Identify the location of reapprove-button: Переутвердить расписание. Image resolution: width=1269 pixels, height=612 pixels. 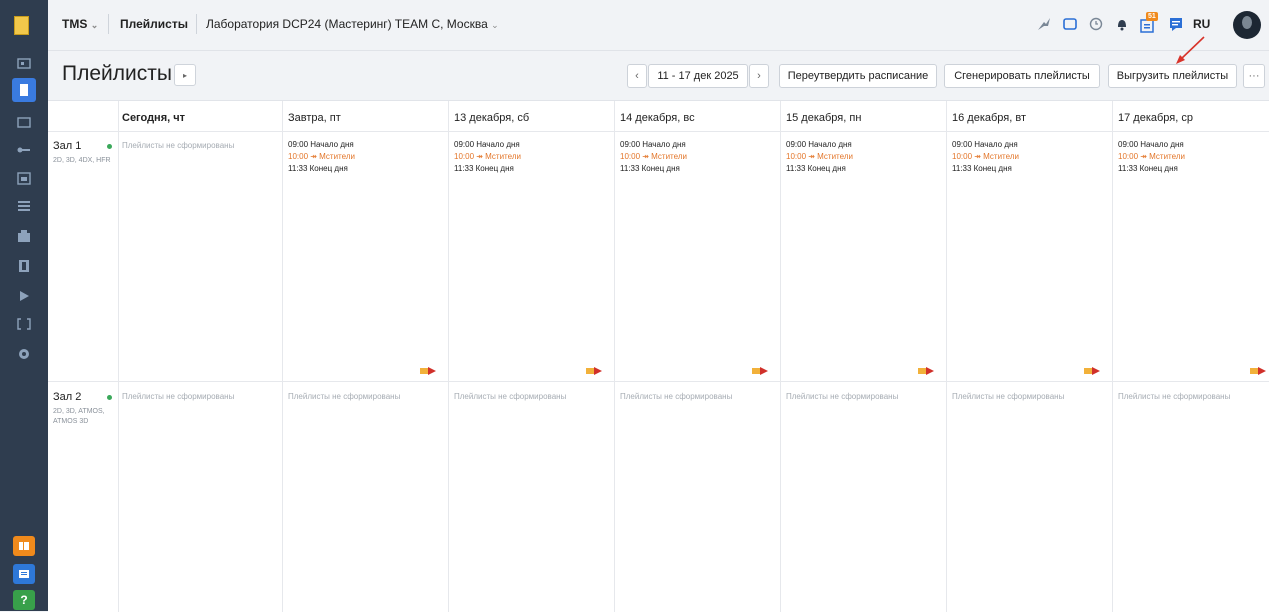
(858, 76).